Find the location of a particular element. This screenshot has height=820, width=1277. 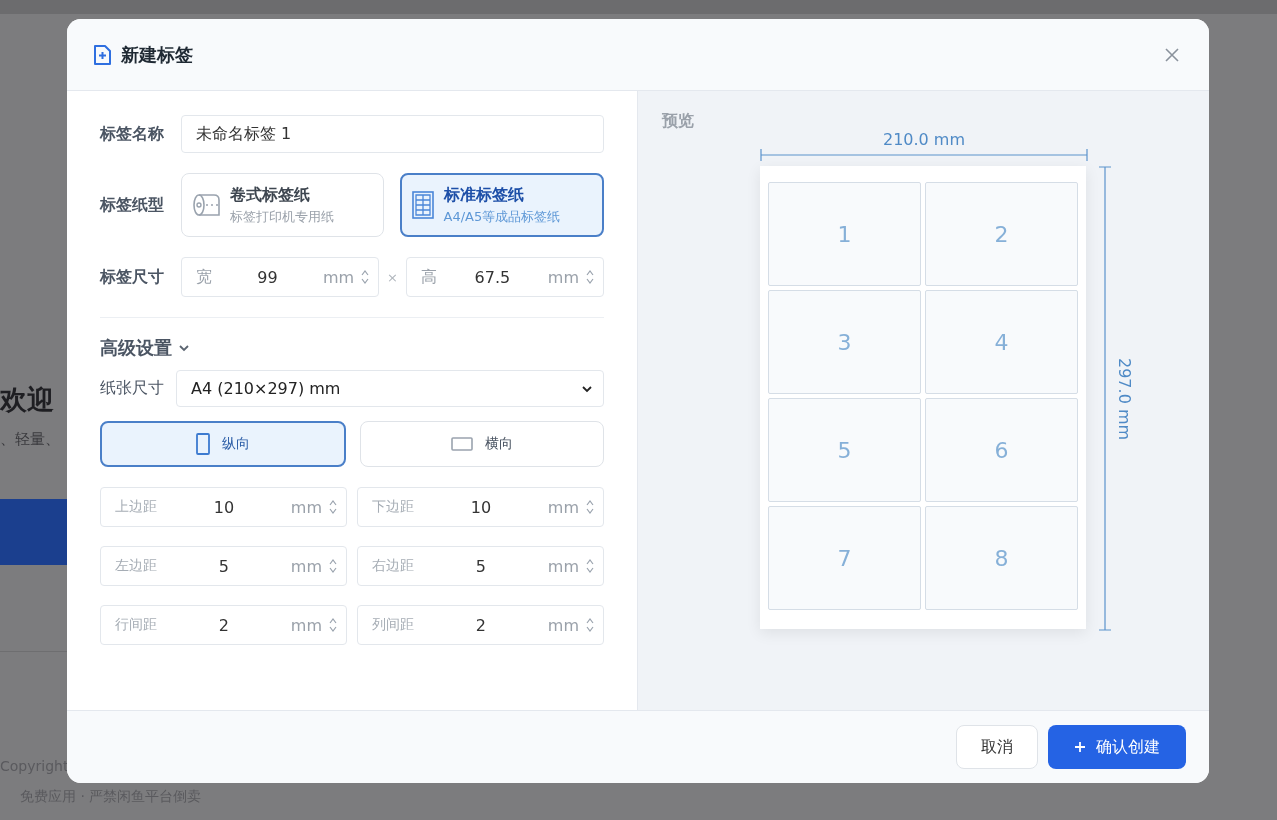

orientation-button: 横向 is located at coordinates (482, 444).